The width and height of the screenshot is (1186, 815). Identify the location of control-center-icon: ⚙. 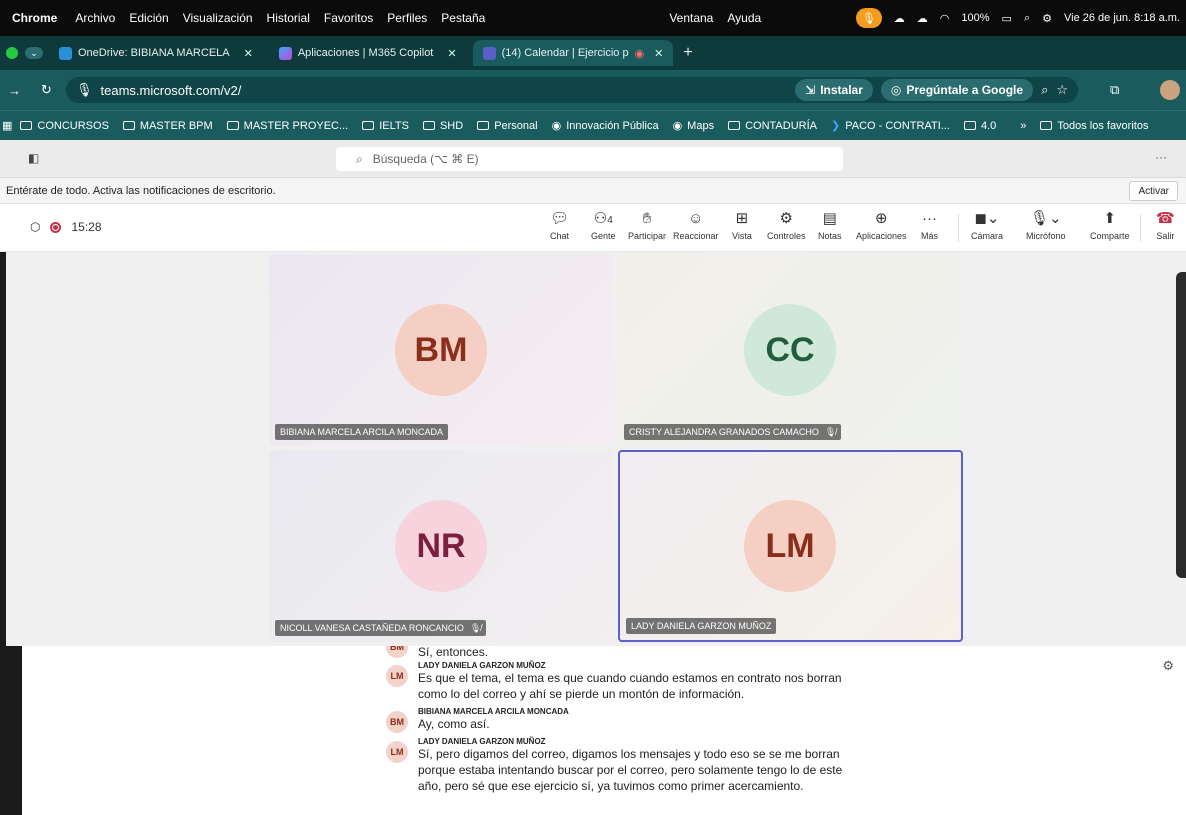
(1047, 18).